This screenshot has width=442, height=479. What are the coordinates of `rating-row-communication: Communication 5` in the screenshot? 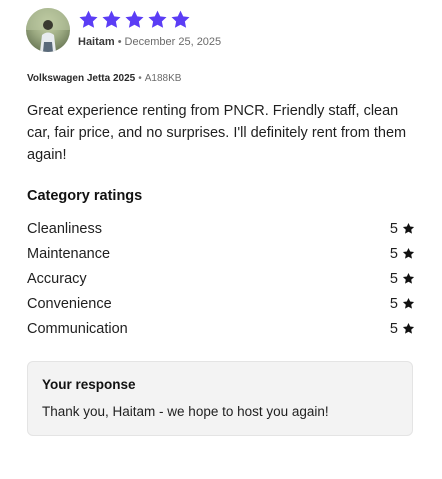 It's located at (221, 328).